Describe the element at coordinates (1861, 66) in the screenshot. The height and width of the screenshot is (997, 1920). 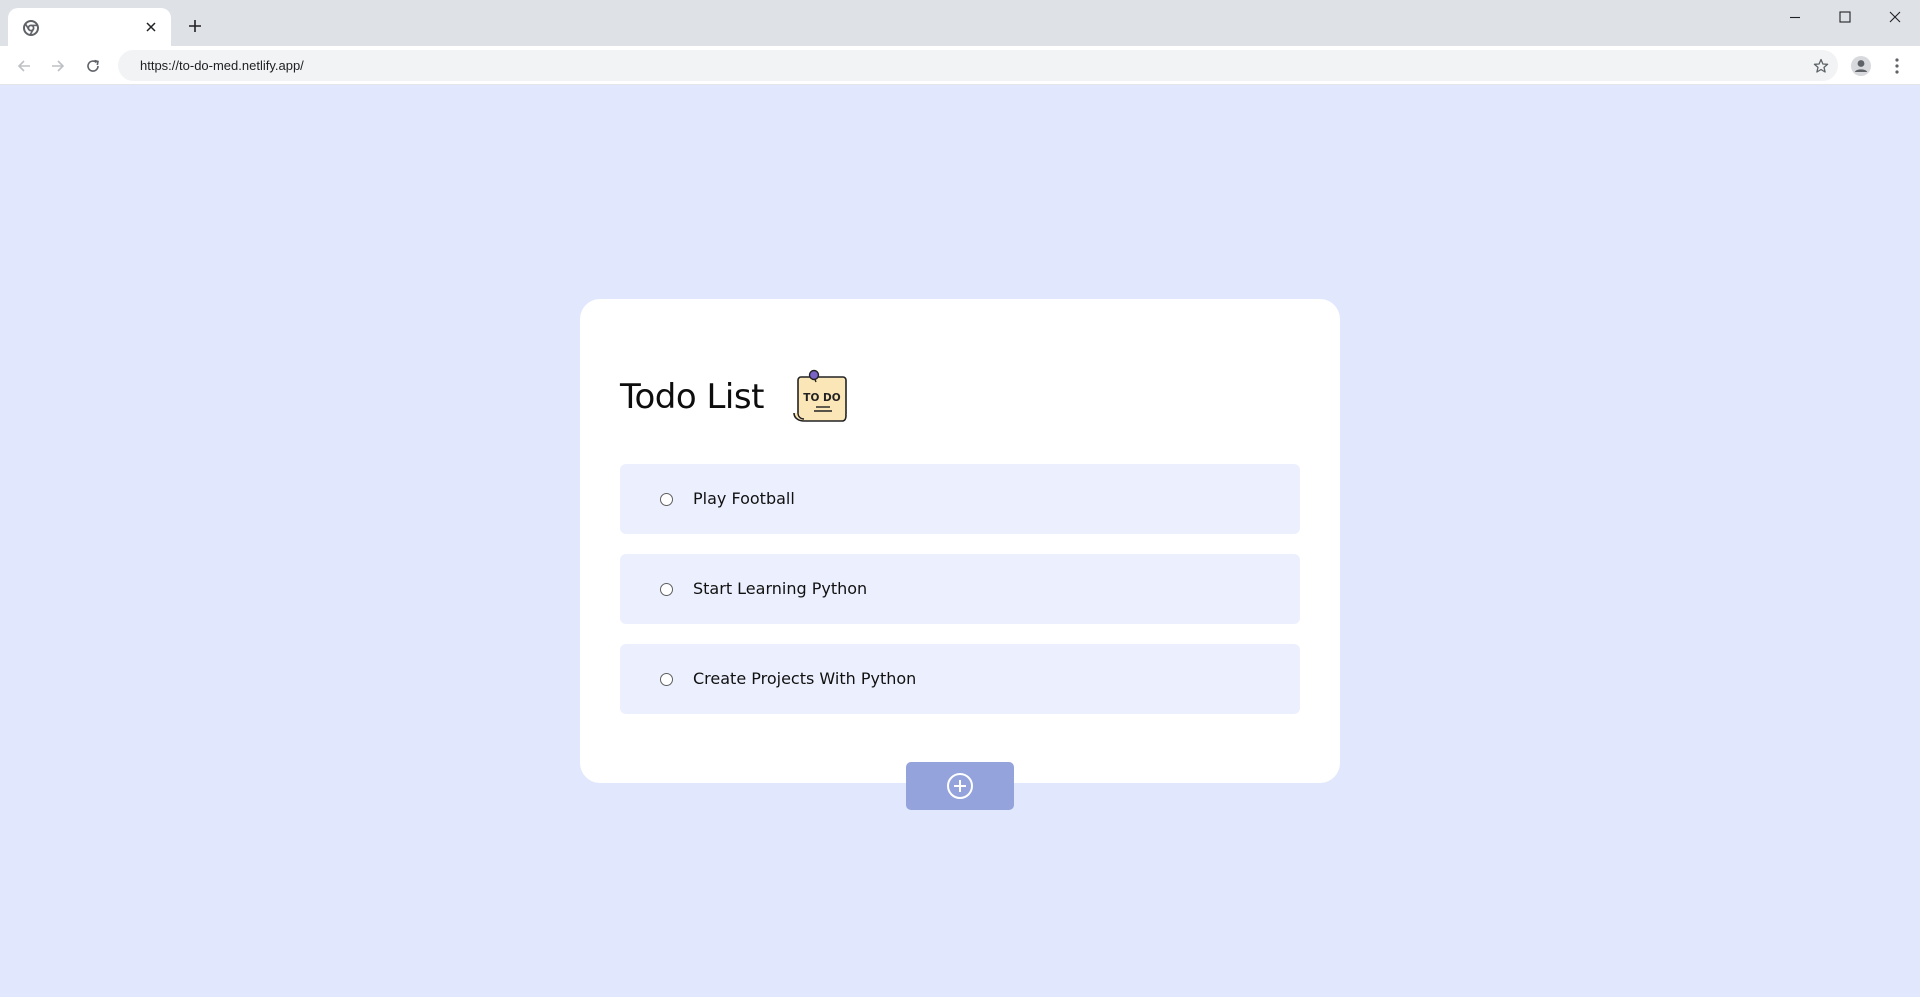
I see `profile-icon` at that location.